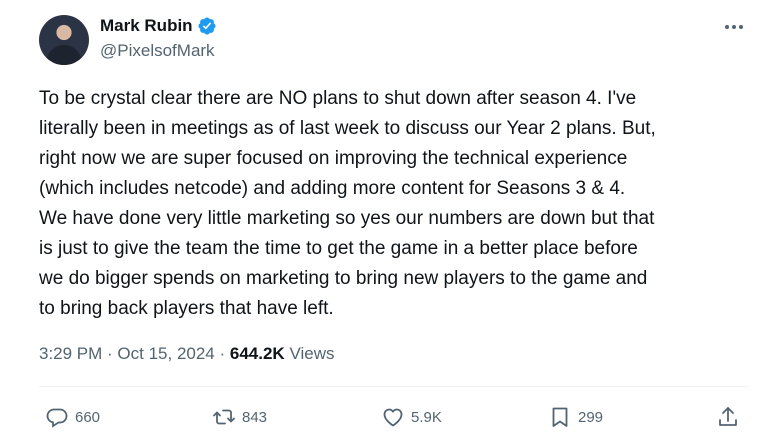 The image size is (764, 446). I want to click on avatar, so click(64, 40).